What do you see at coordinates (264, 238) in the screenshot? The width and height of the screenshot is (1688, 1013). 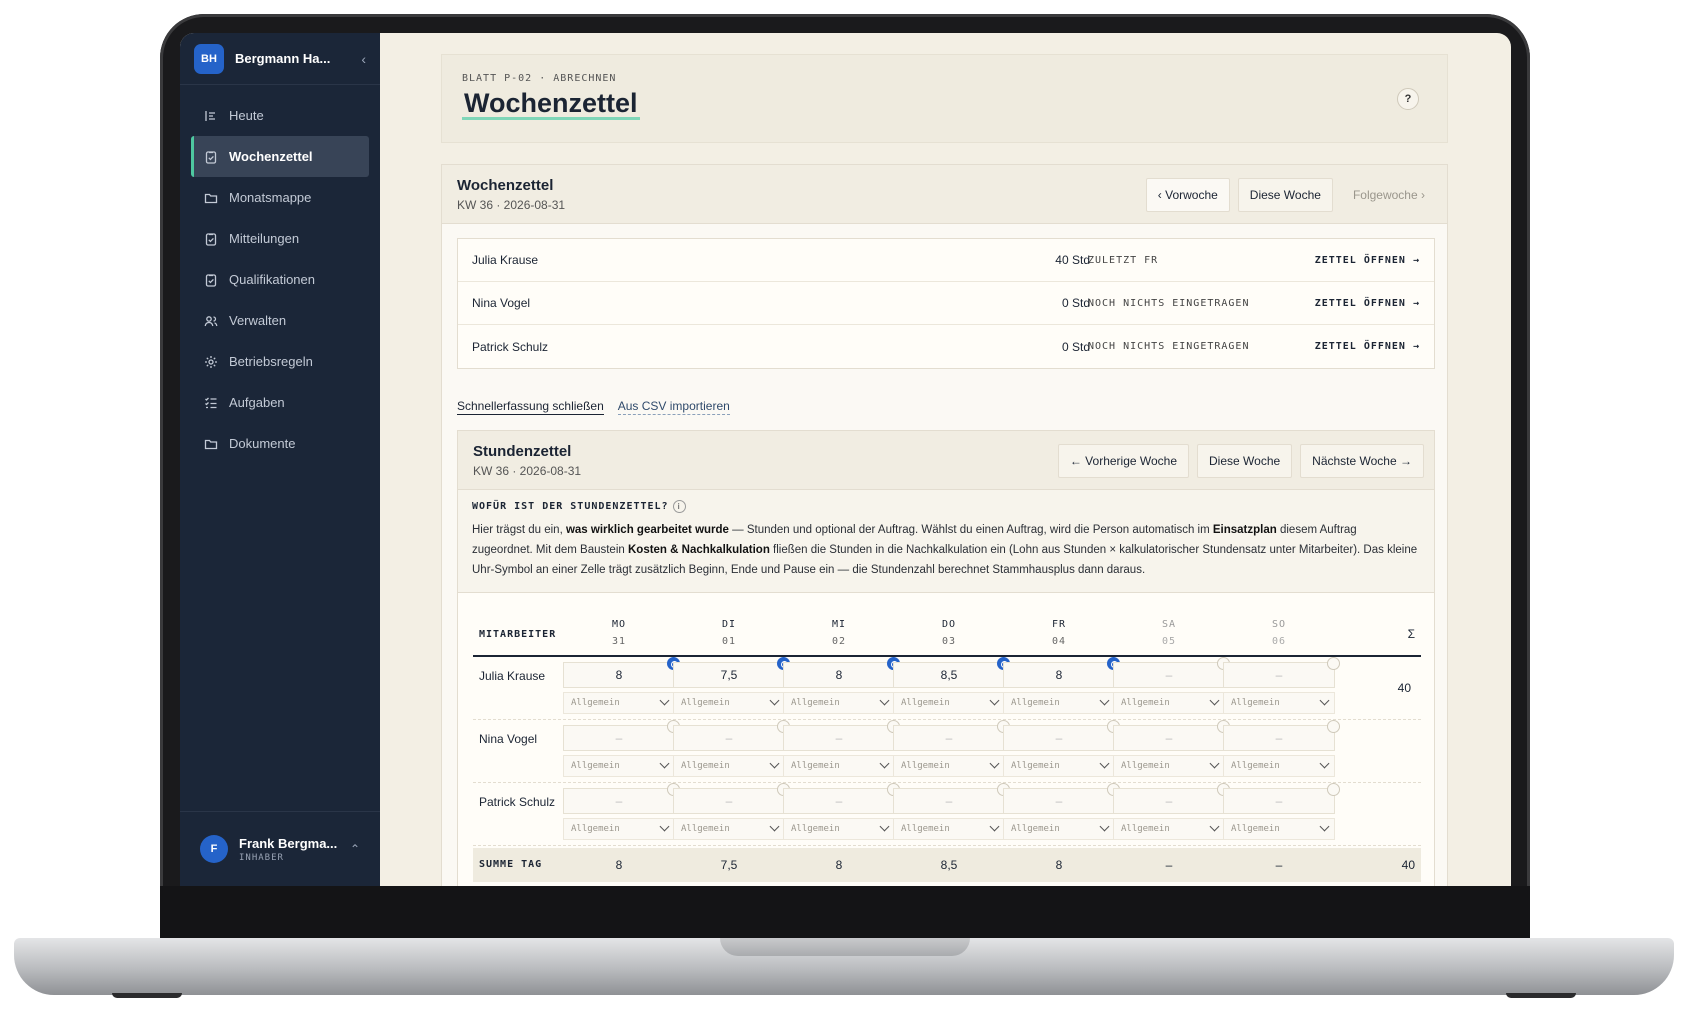 I see `sidebar-item-label: Mitteilungen` at bounding box center [264, 238].